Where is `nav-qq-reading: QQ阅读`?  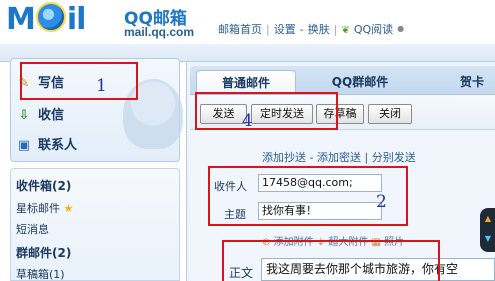
nav-qq-reading: QQ阅读 is located at coordinates (373, 29).